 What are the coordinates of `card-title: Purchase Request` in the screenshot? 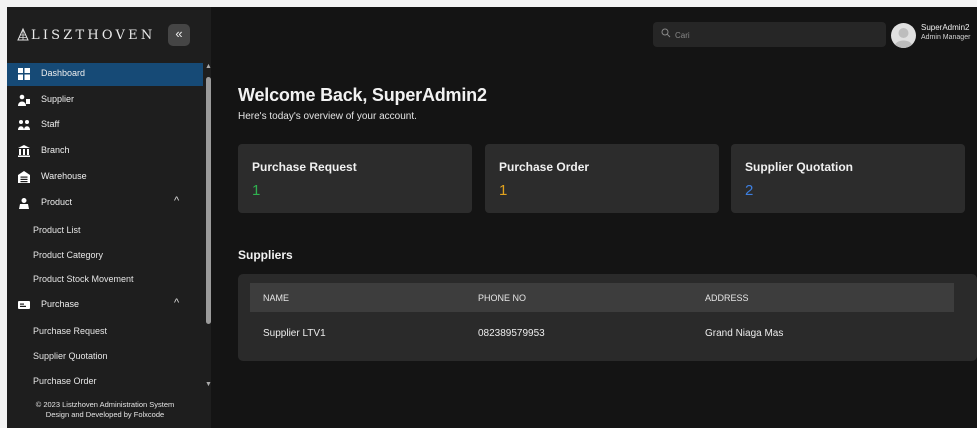 It's located at (304, 167).